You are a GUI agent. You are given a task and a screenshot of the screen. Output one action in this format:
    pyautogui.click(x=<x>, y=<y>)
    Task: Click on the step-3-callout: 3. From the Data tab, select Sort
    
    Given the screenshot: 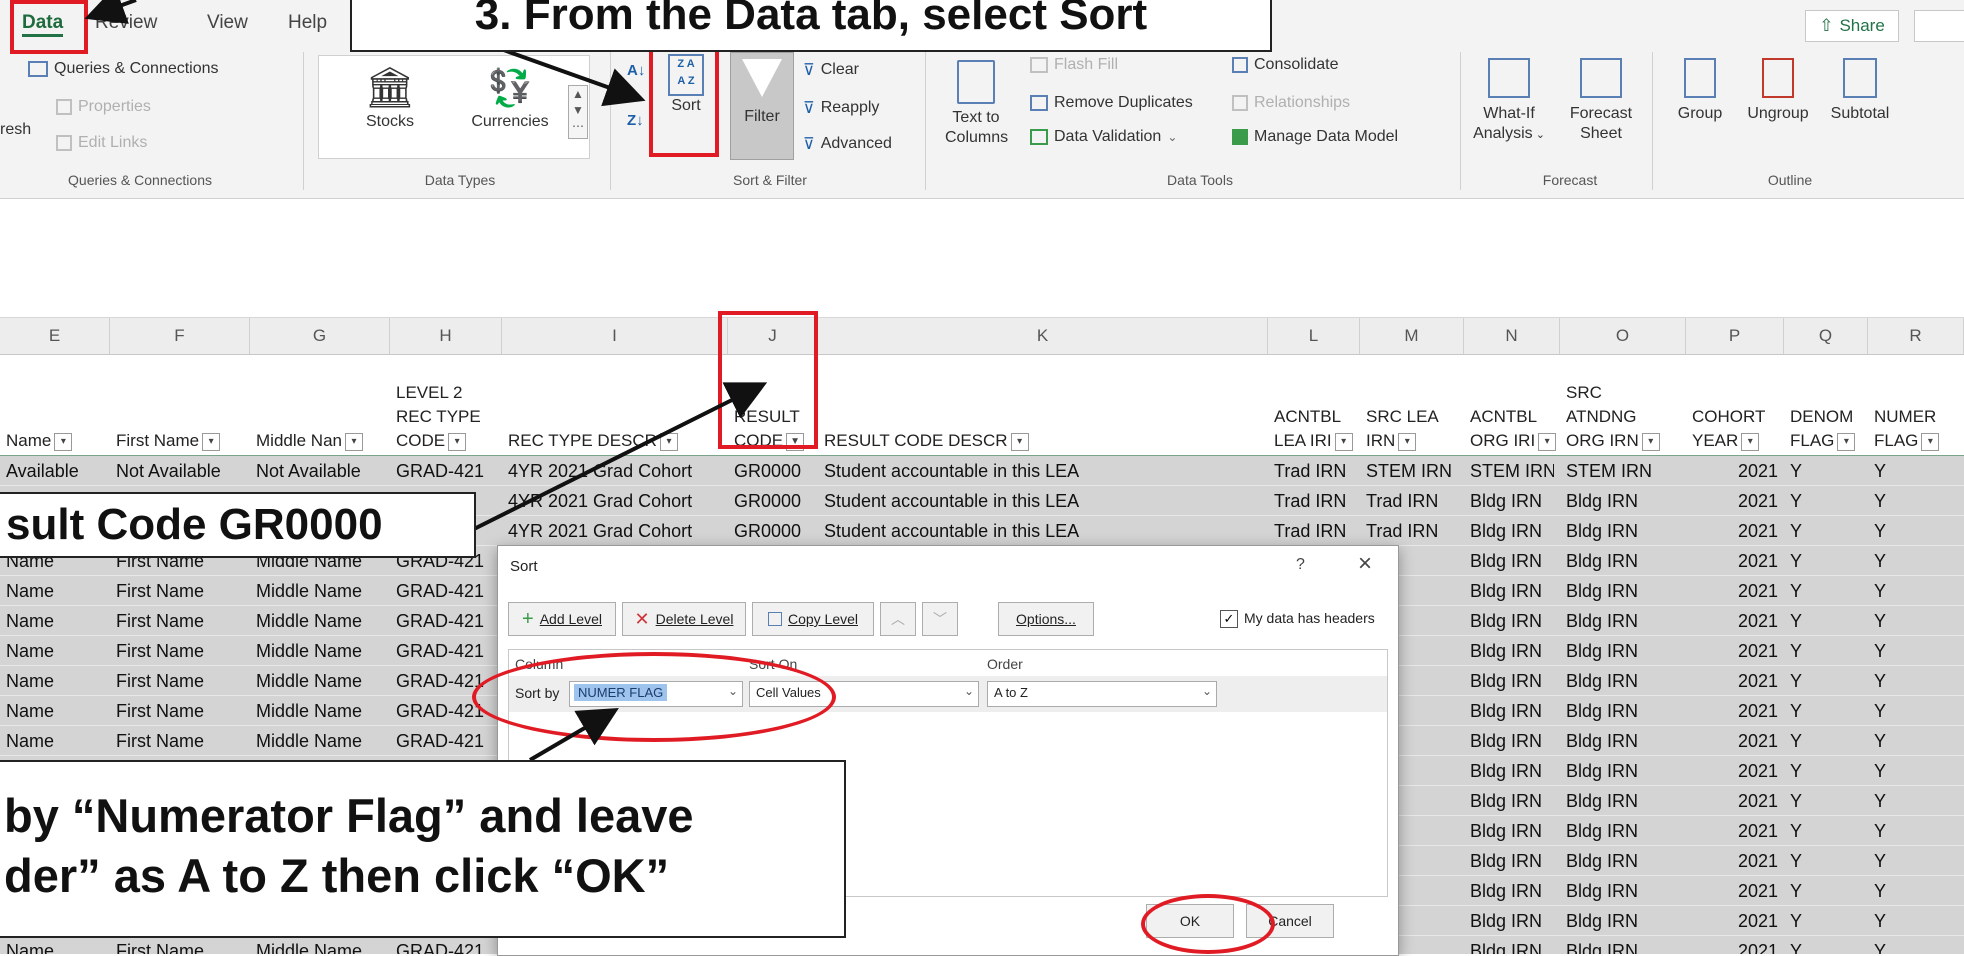 What is the action you would take?
    pyautogui.click(x=811, y=26)
    